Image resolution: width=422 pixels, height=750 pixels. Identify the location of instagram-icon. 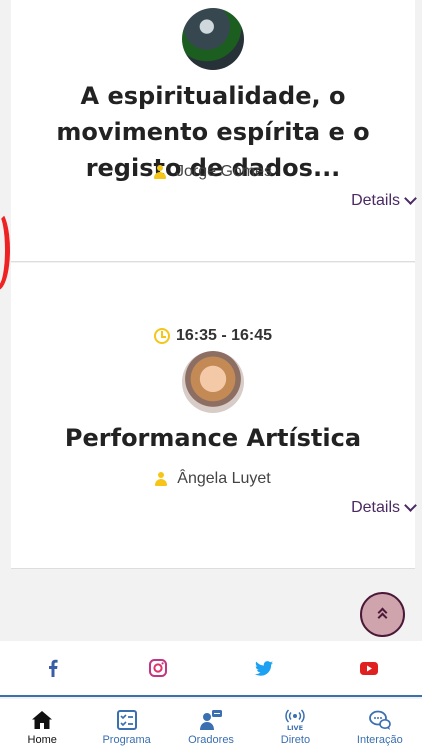
(158, 668).